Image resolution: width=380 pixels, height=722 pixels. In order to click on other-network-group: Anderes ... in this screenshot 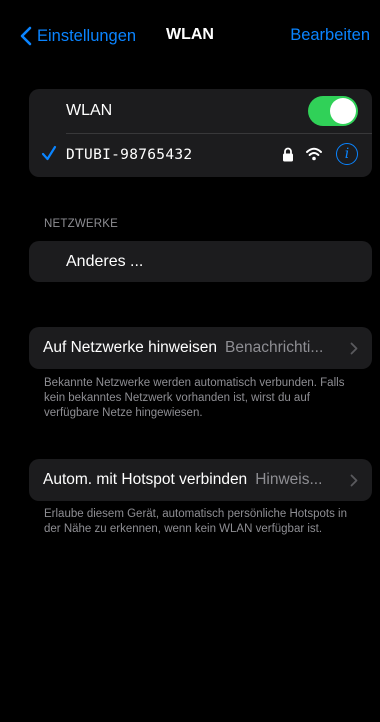, I will do `click(200, 261)`.